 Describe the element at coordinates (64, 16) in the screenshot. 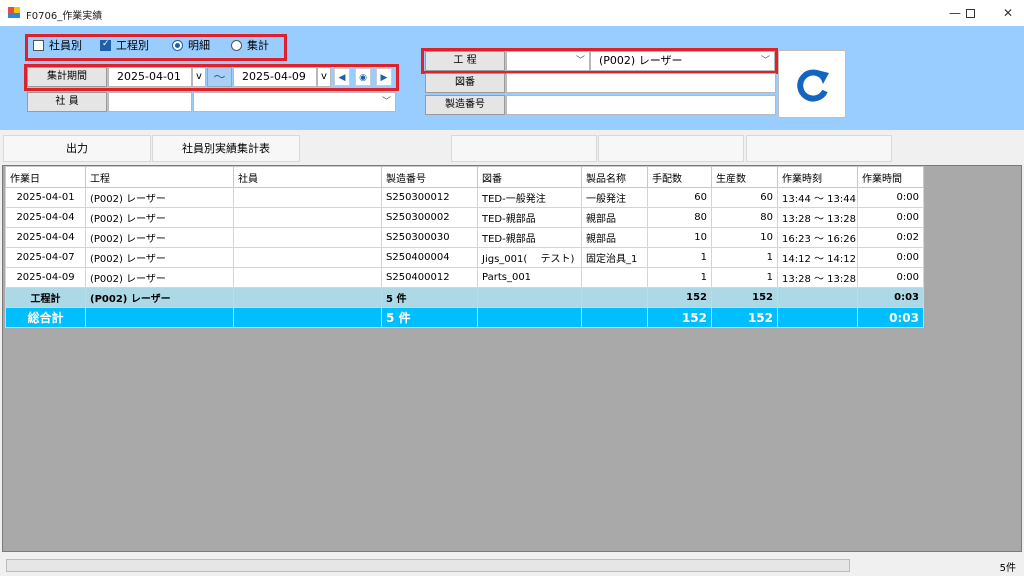

I see `window-title: F0706_作業実績` at that location.